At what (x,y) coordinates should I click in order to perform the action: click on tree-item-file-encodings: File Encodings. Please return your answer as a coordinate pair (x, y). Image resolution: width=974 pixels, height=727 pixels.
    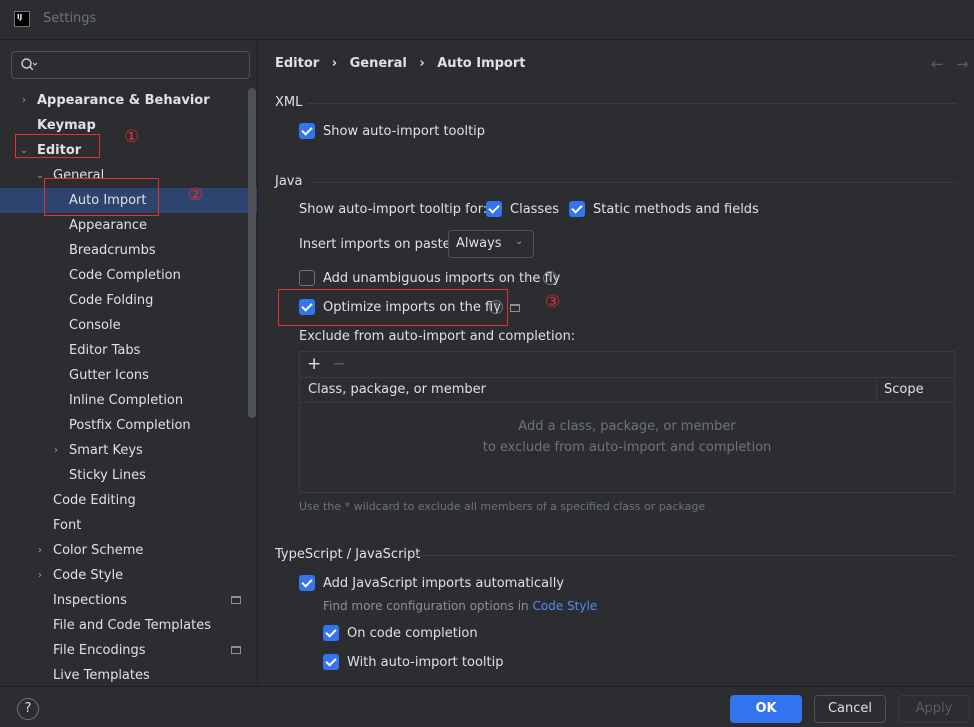
    Looking at the image, I should click on (128, 650).